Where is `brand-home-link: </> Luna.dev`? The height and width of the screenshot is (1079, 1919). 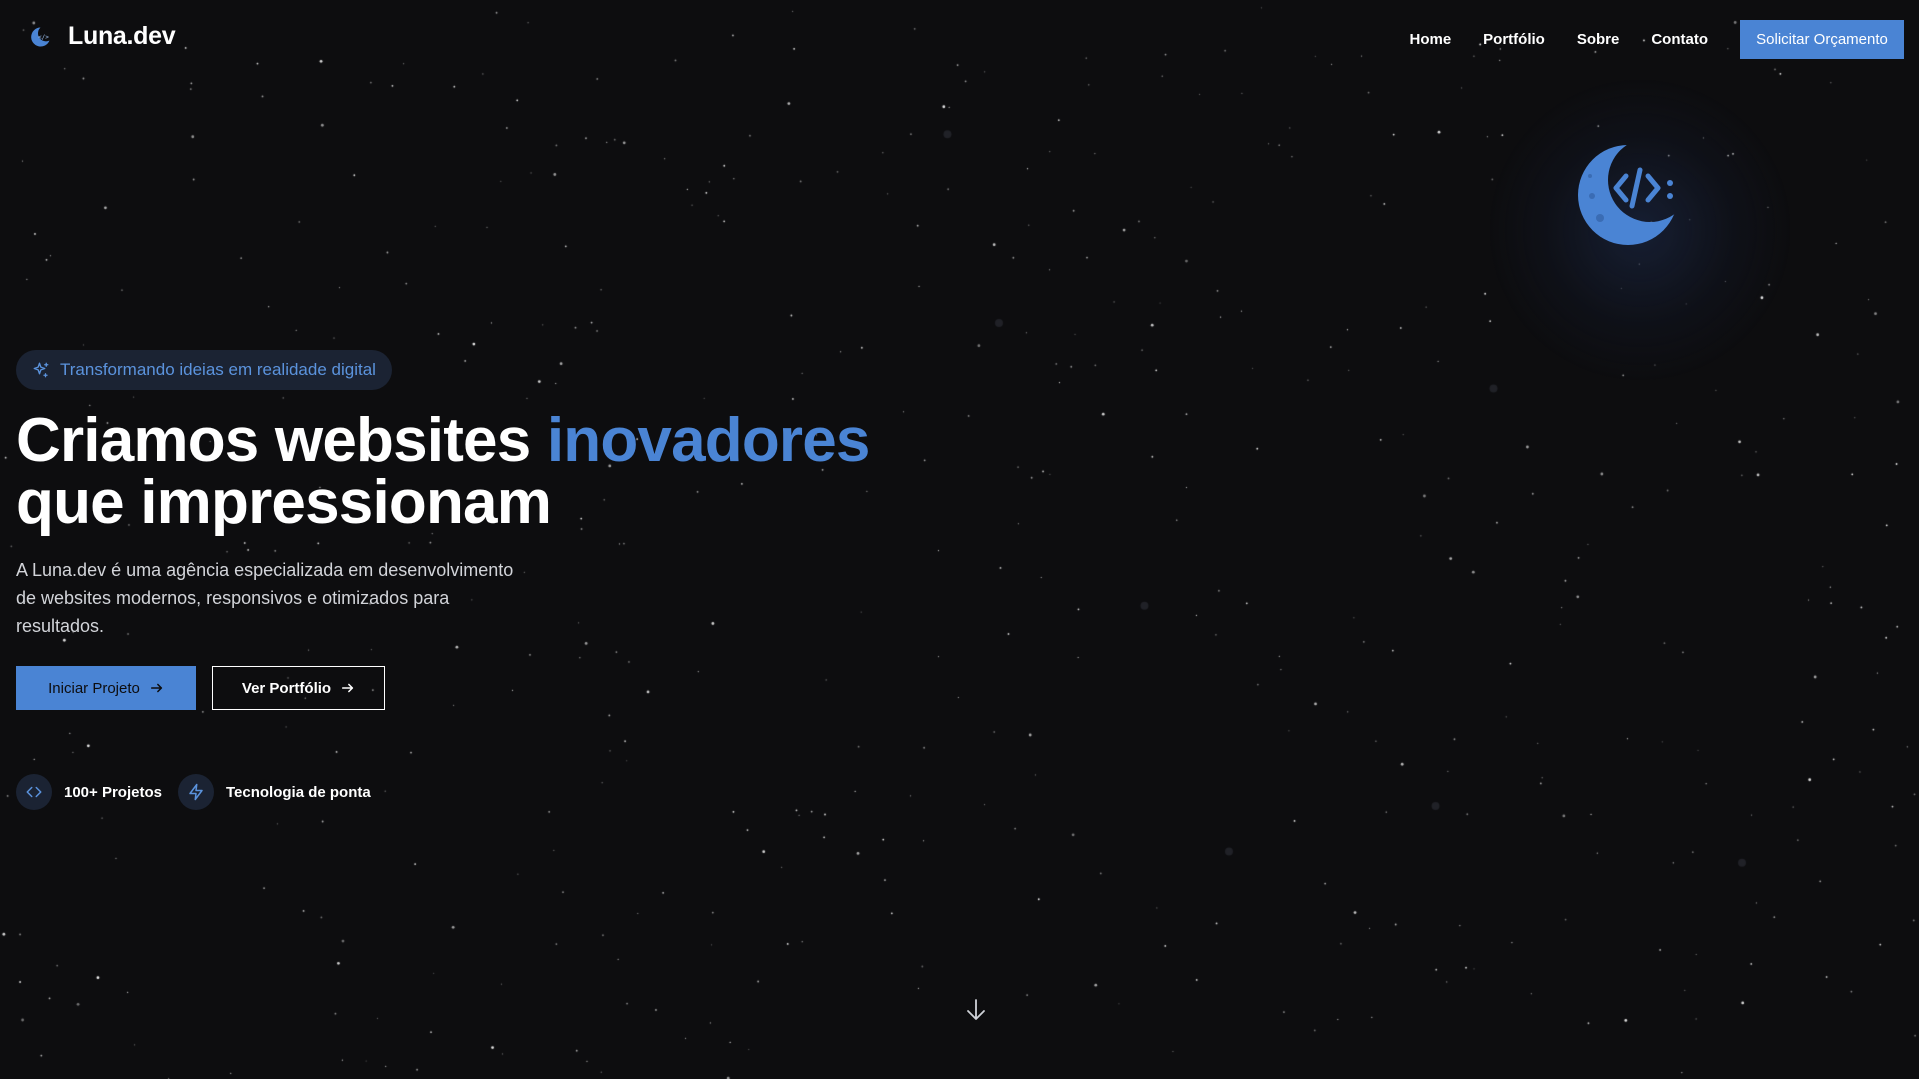
brand-home-link: </> Luna.dev is located at coordinates (102, 36).